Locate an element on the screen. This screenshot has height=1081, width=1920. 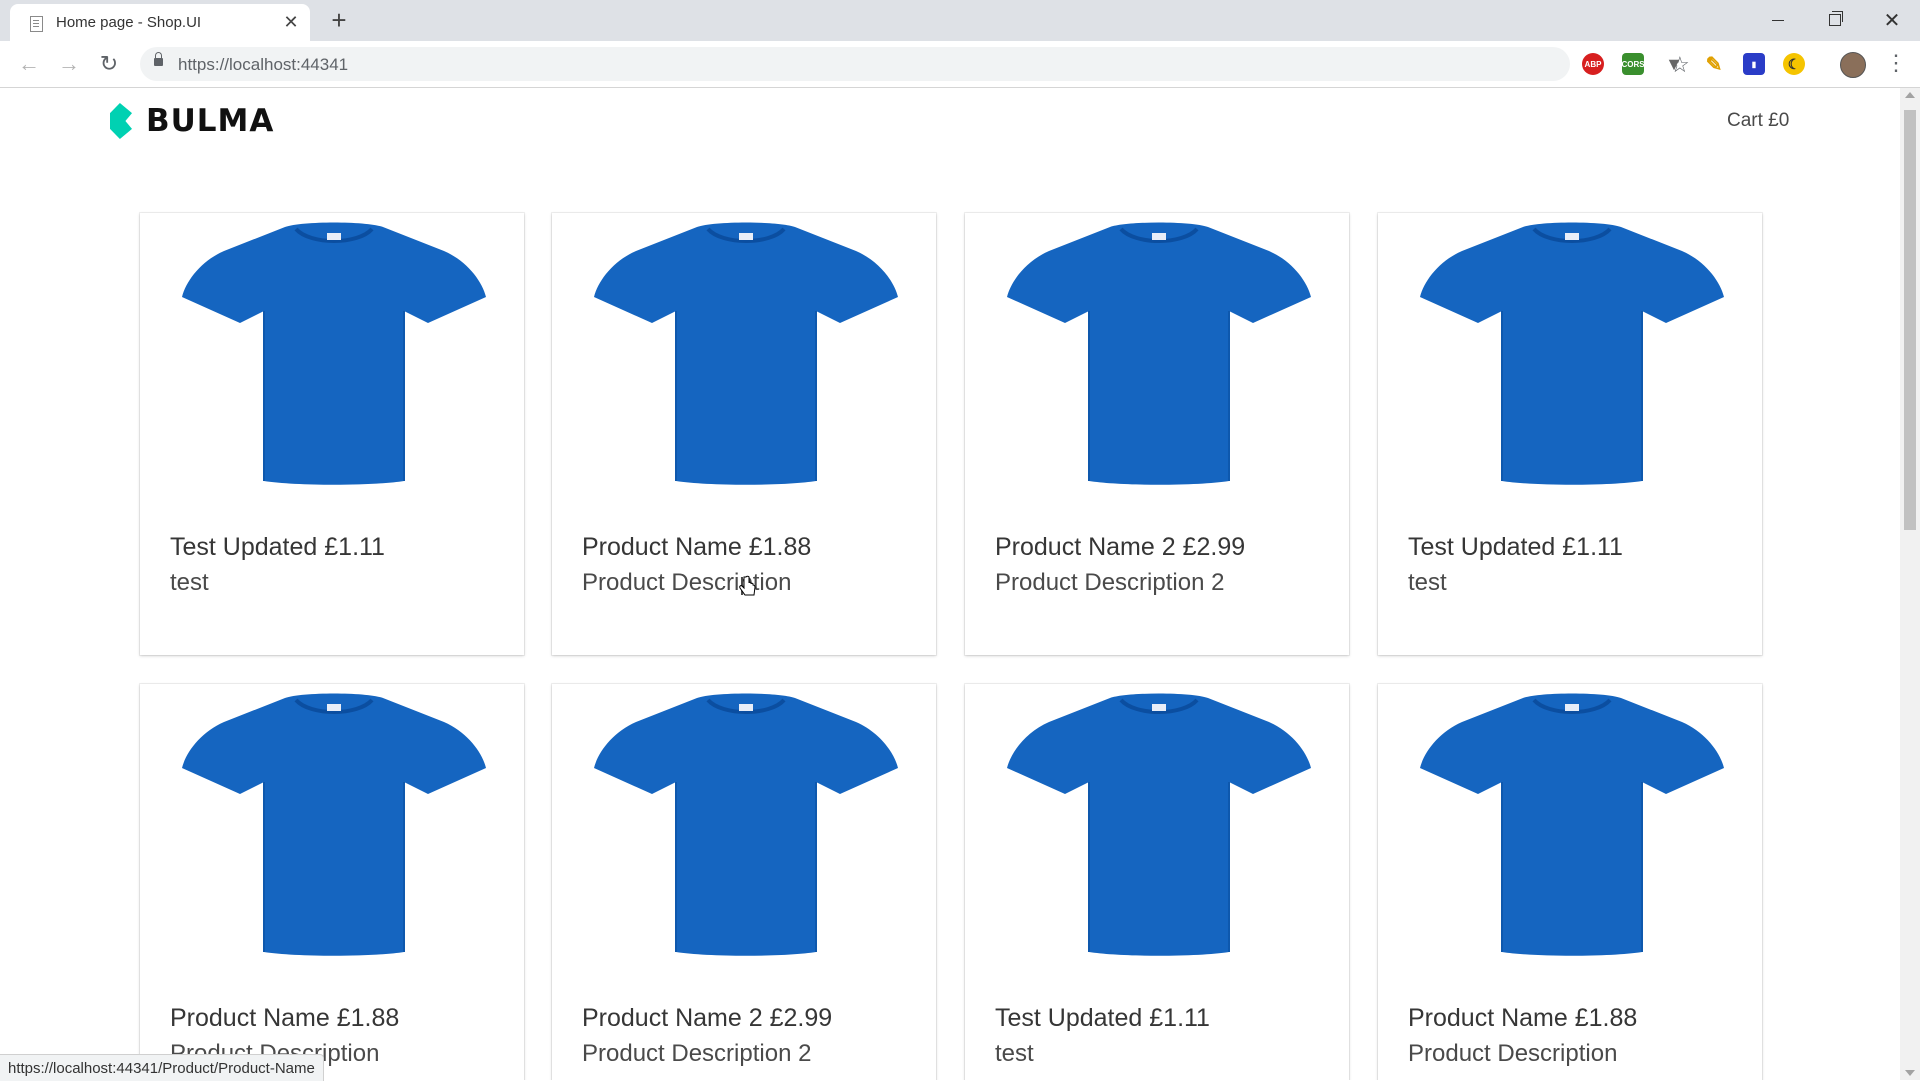
cart-link: Cart £0 is located at coordinates (1758, 121).